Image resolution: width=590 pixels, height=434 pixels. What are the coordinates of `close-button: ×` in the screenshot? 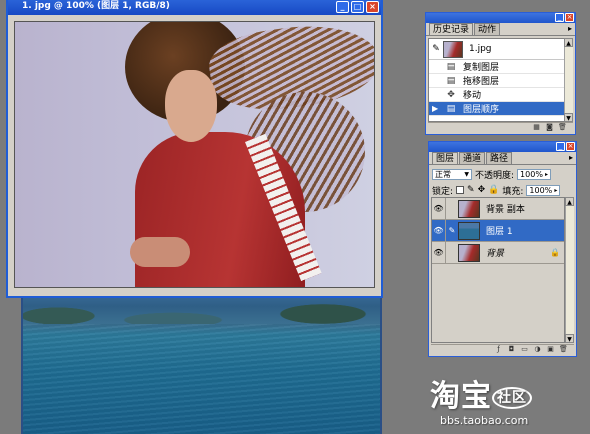 It's located at (372, 7).